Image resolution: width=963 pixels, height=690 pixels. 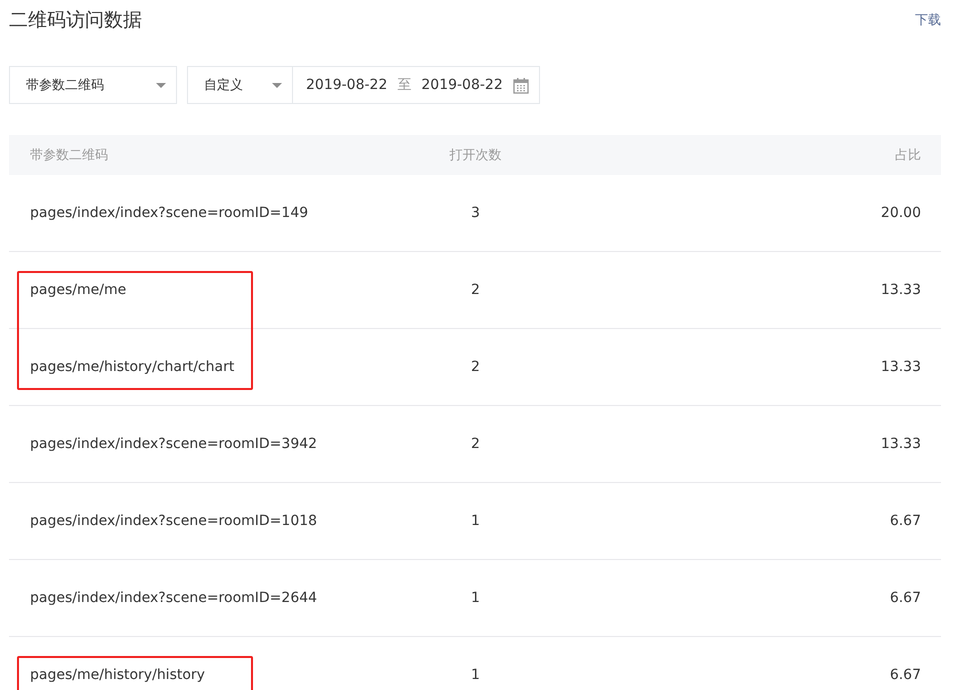 What do you see at coordinates (462, 85) in the screenshot?
I see `end-date: 2019-08-22` at bounding box center [462, 85].